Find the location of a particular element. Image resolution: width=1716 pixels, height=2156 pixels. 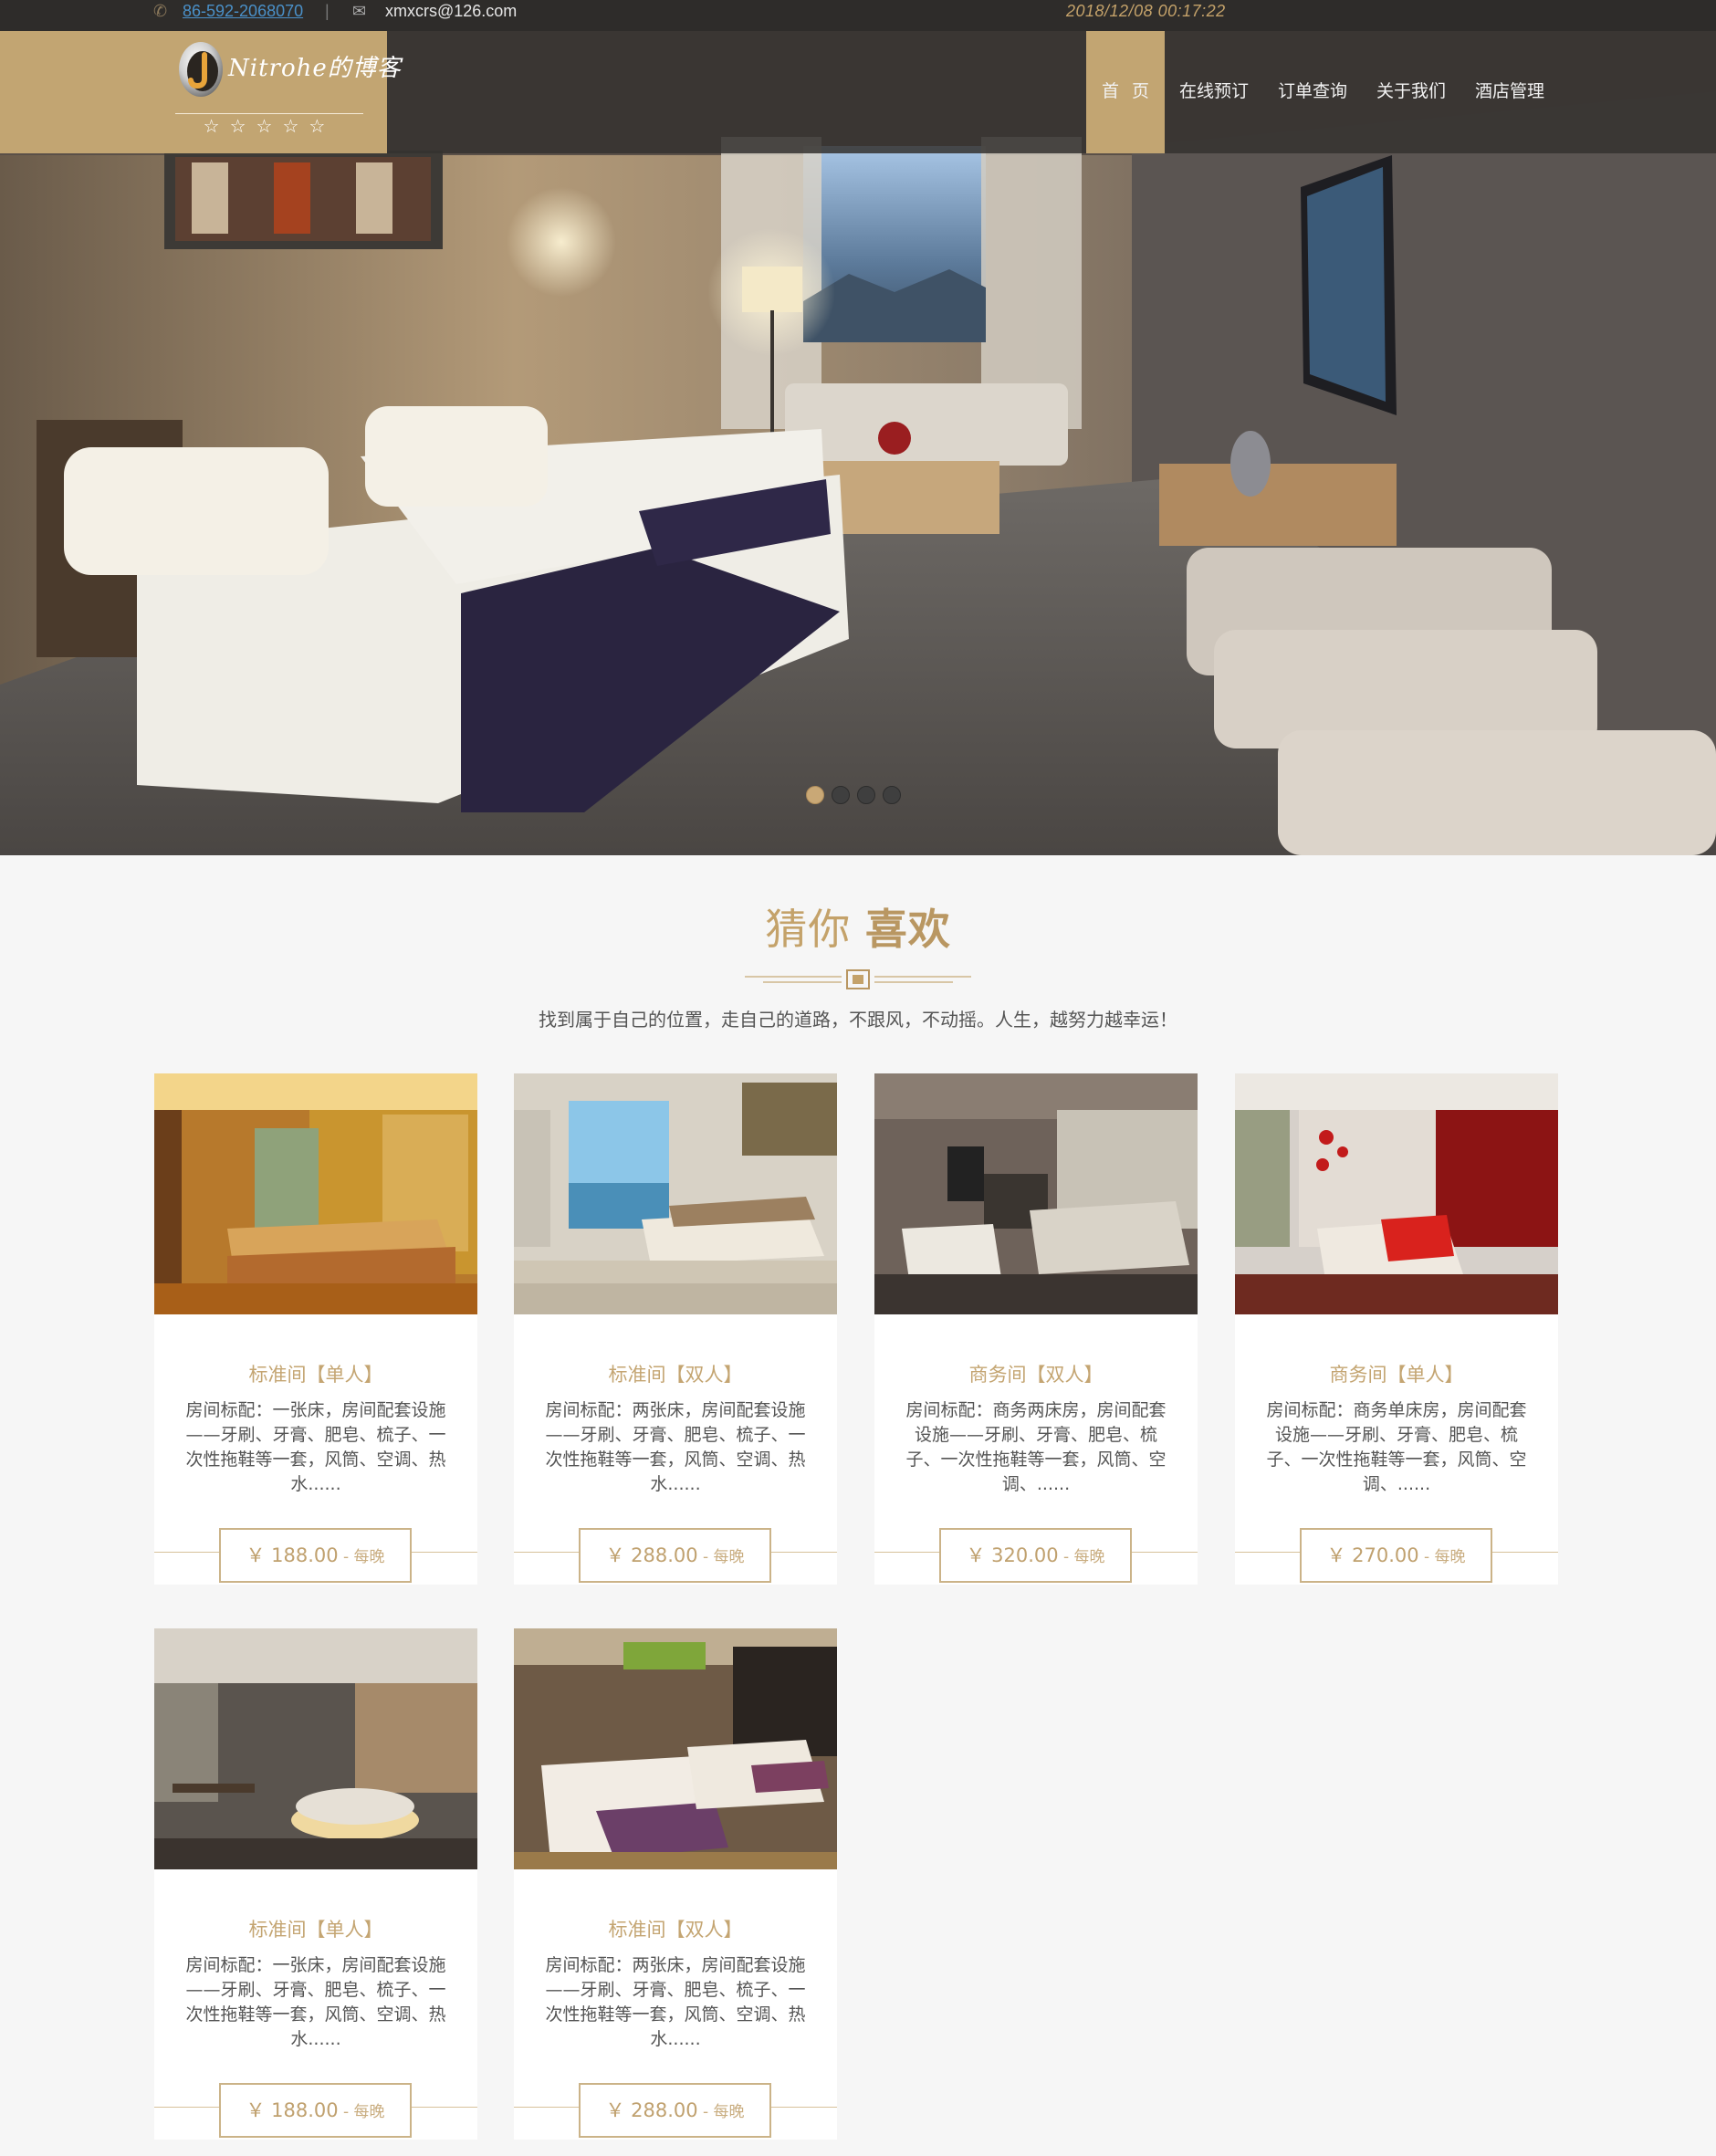

nav-about-us: 关于我们 is located at coordinates (1411, 92).